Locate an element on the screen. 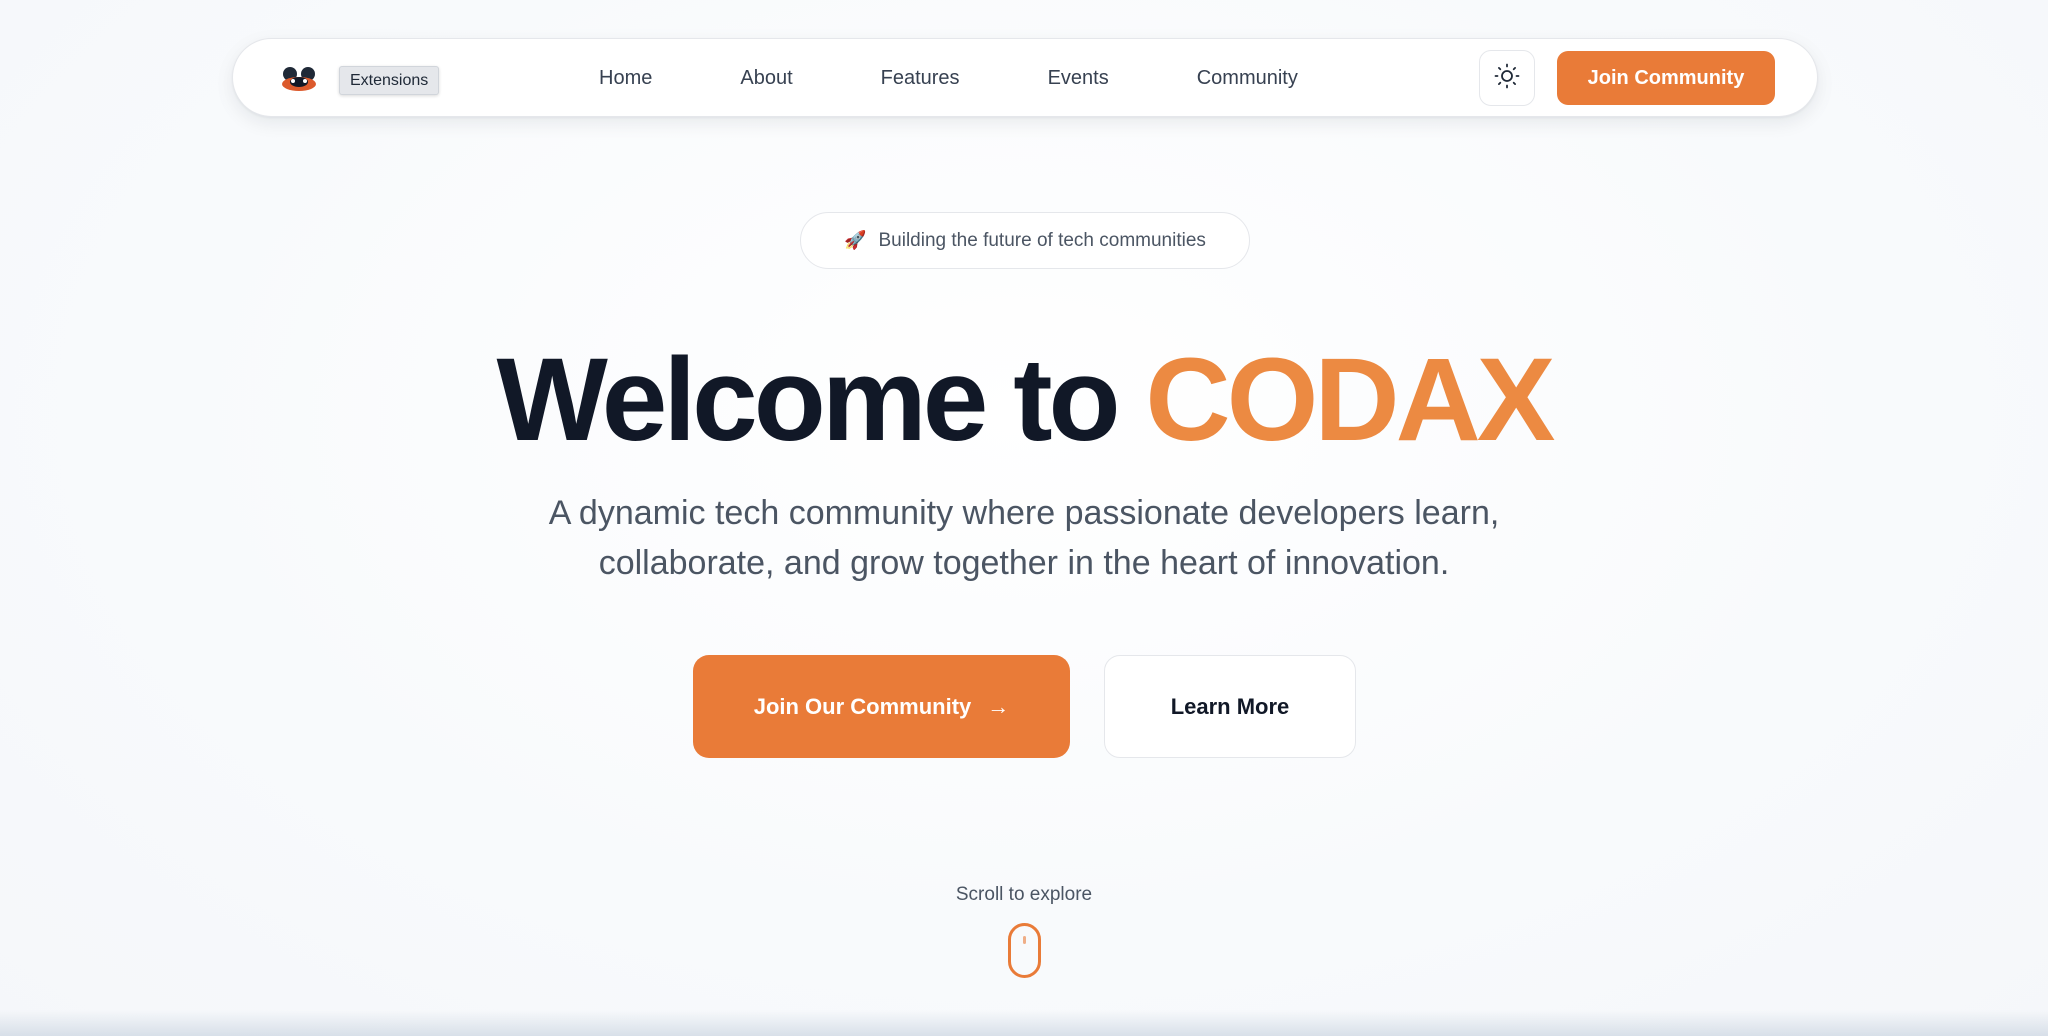 Image resolution: width=2048 pixels, height=1036 pixels. extensions-tooltip: Extensions is located at coordinates (389, 80).